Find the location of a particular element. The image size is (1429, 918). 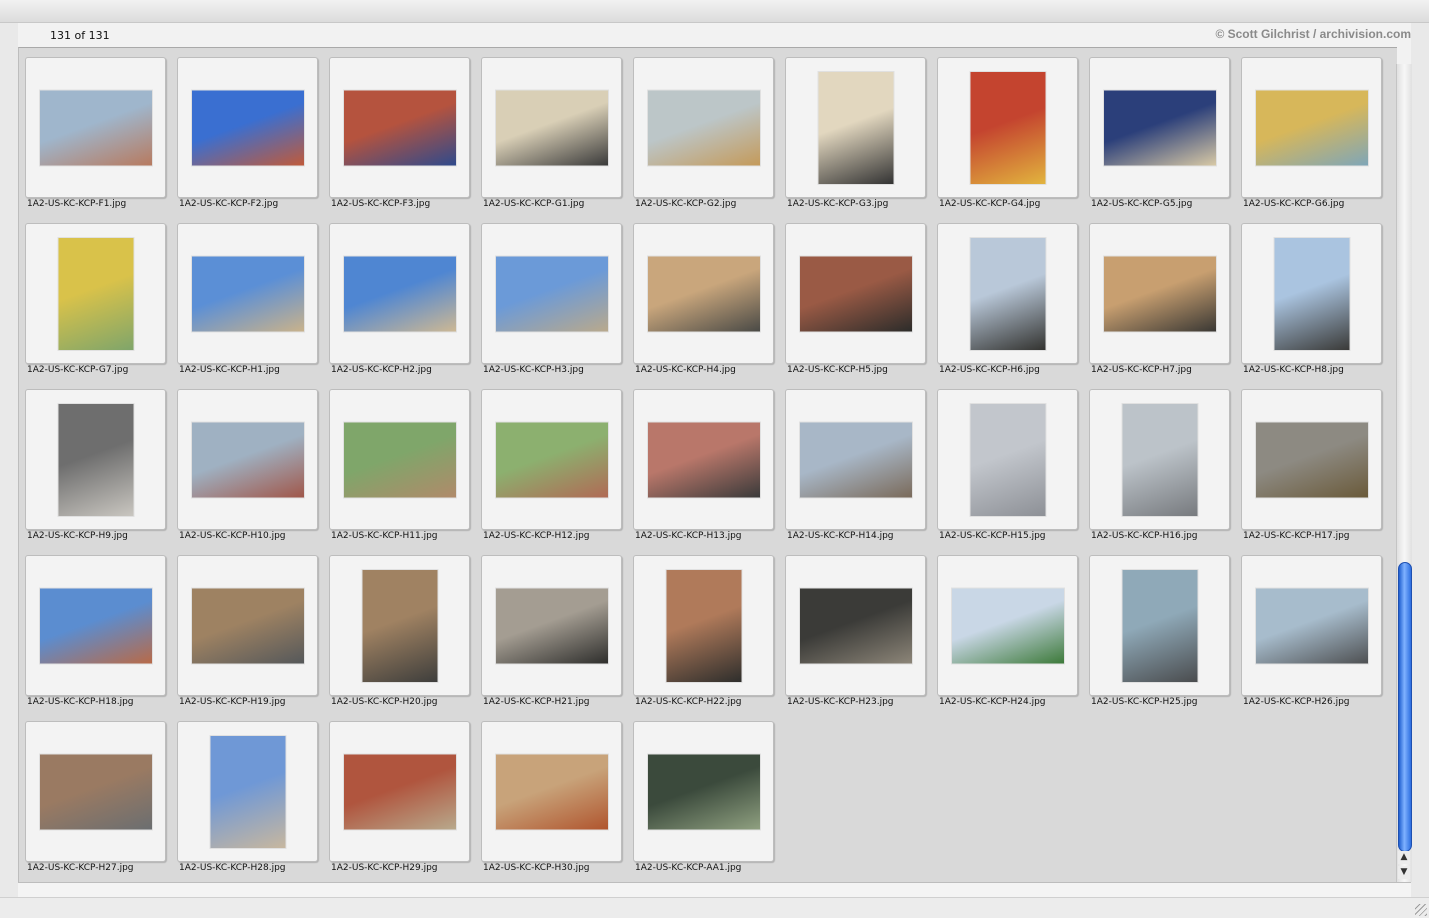

thumbnail-item: 1A2-US-KC-KCP-H18.jpg is located at coordinates (95, 629).